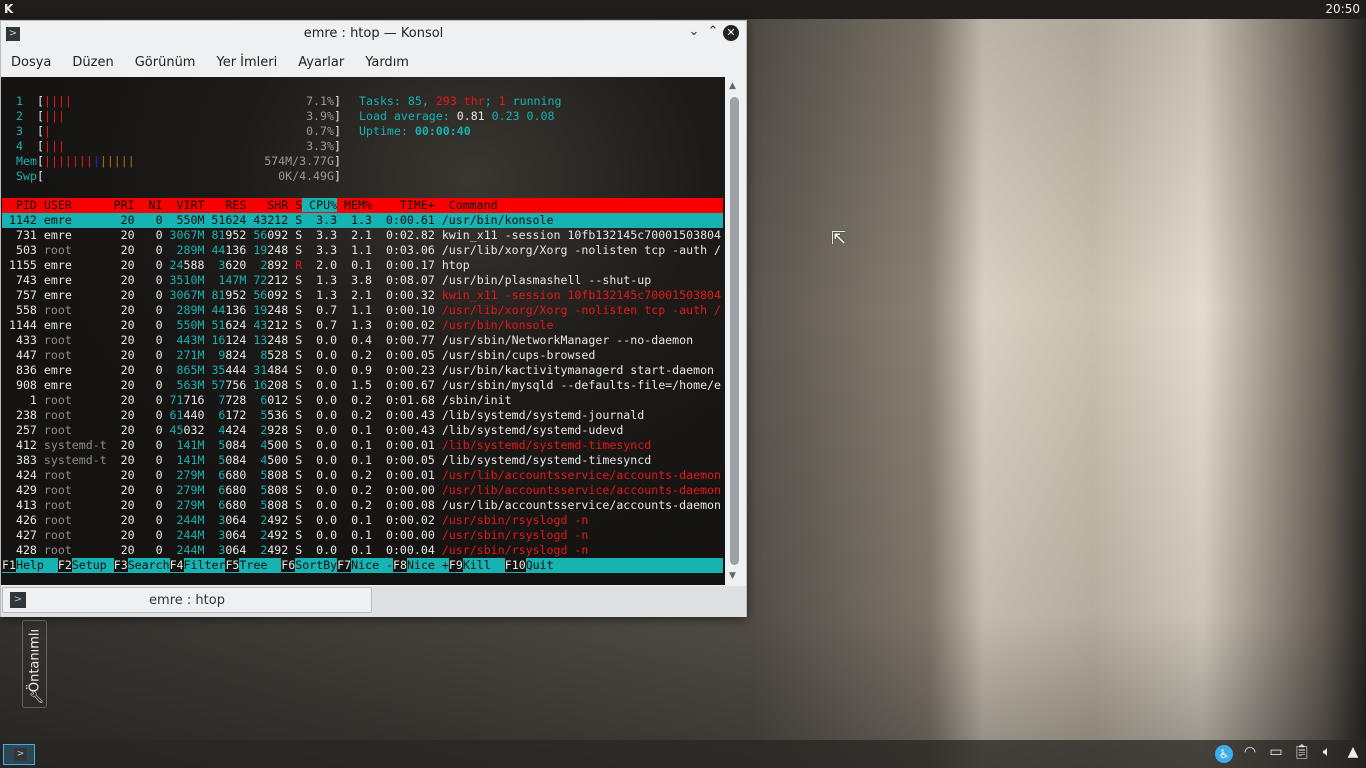  I want to click on minimize-icon: ⌄, so click(694, 31).